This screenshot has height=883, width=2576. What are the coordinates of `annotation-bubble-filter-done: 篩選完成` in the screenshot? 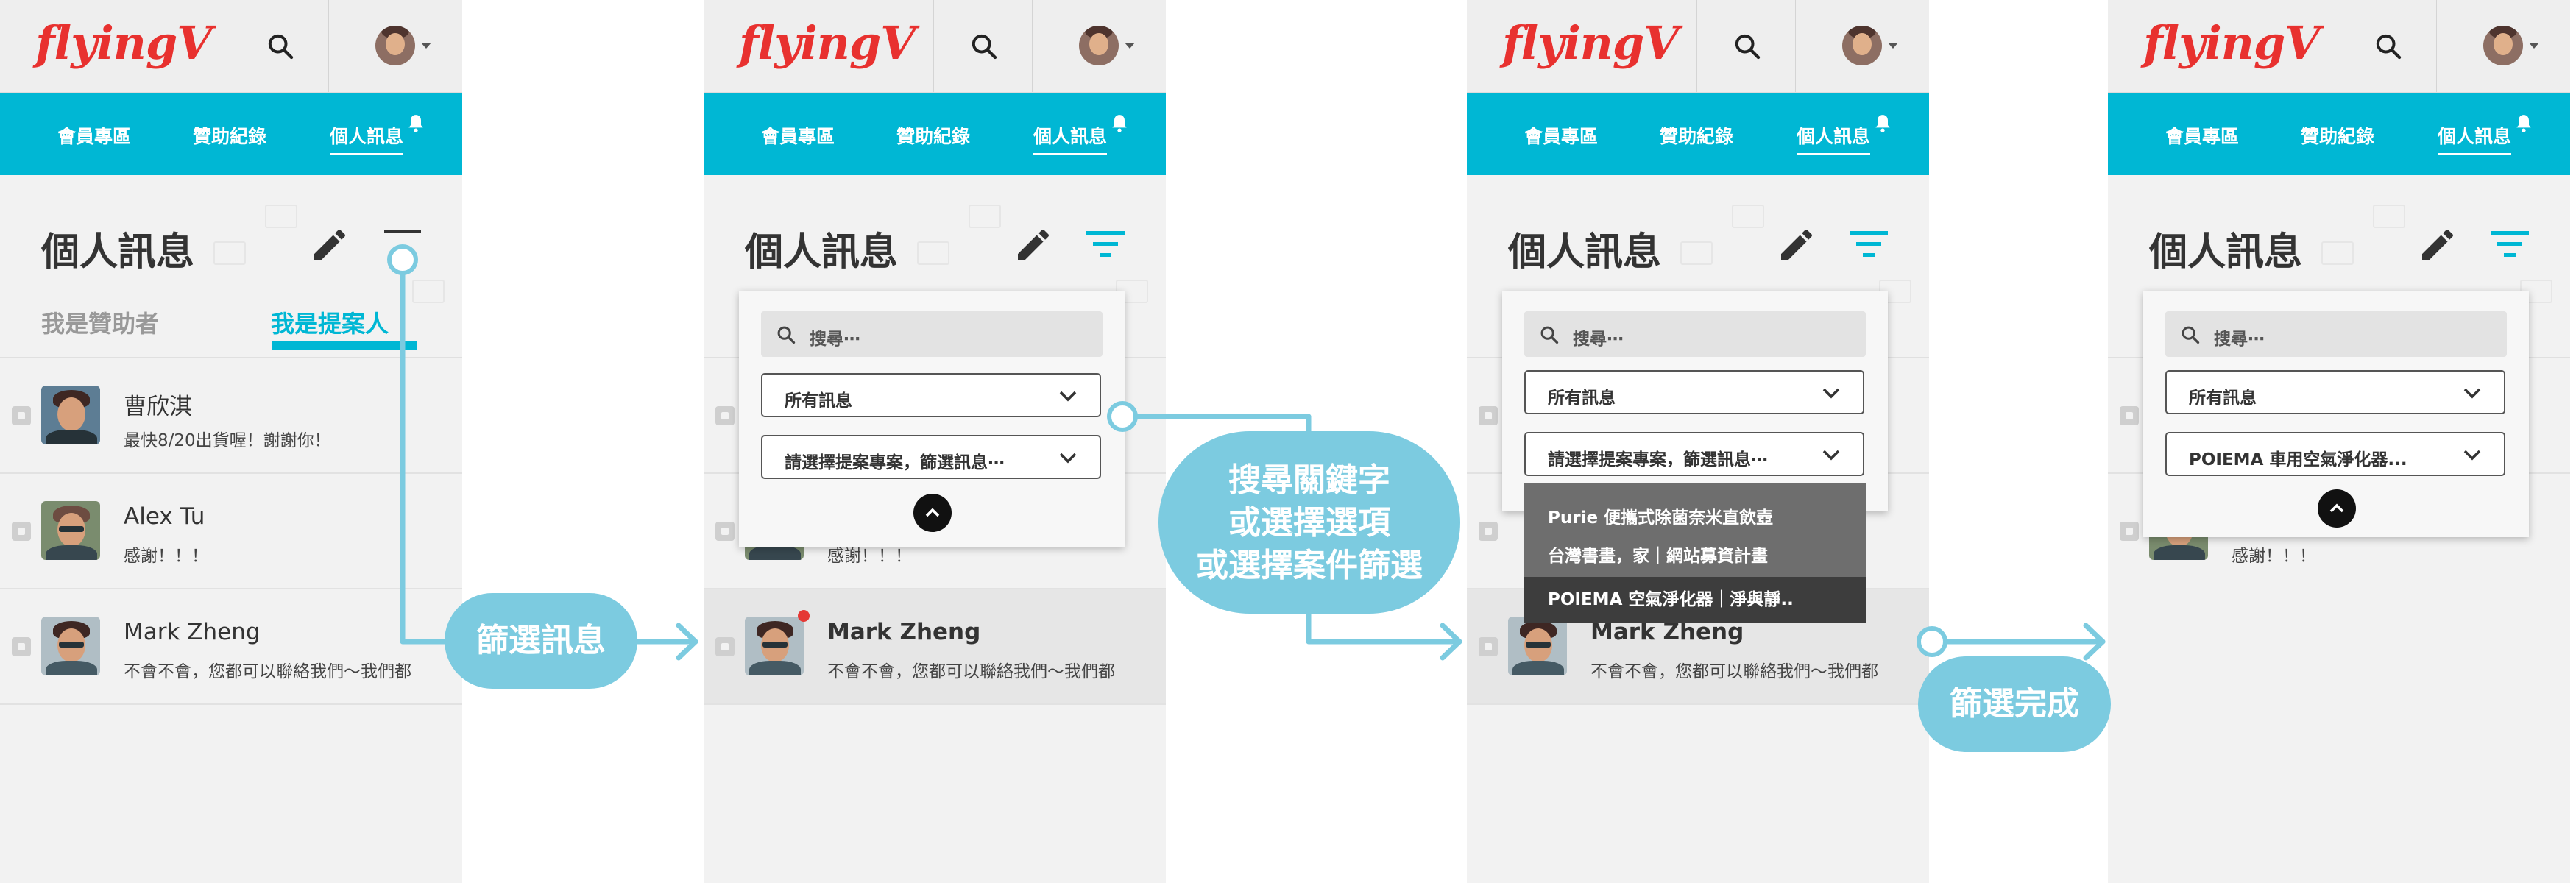 It's located at (2014, 704).